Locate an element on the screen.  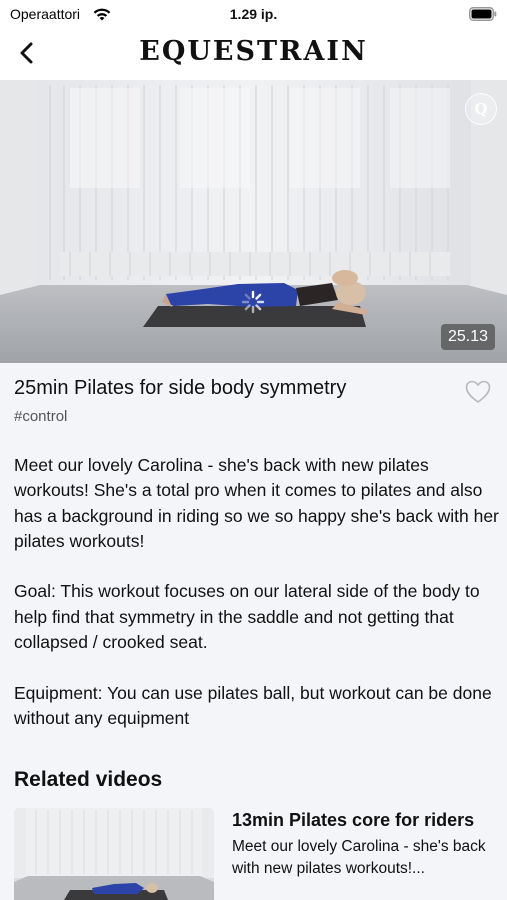
battery-icon is located at coordinates (483, 14).